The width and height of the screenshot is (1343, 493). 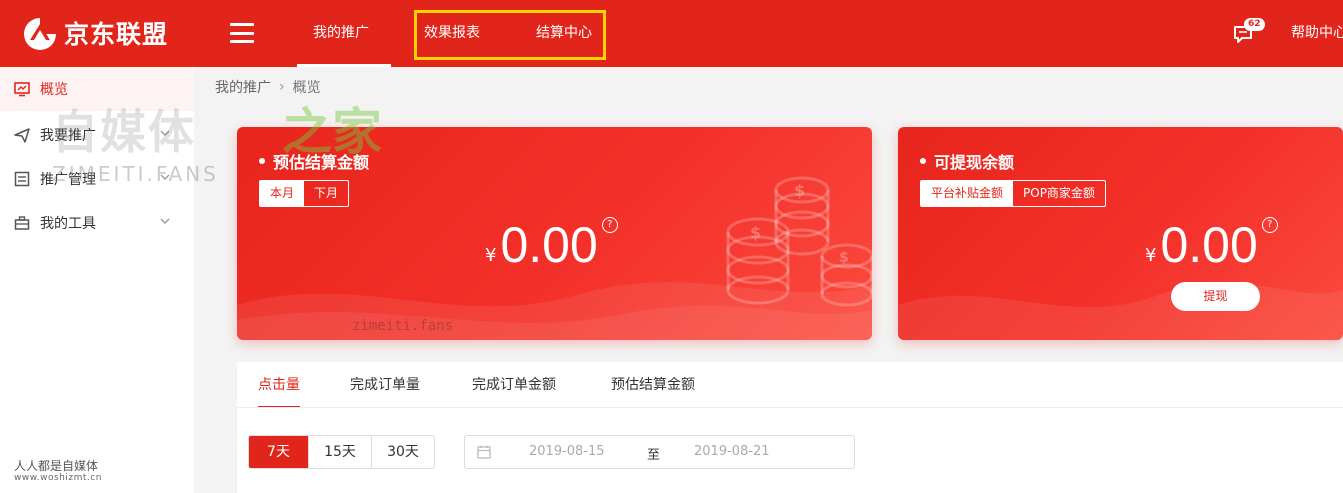 I want to click on tab-pop-merchant: POP商家金额, so click(x=1059, y=193).